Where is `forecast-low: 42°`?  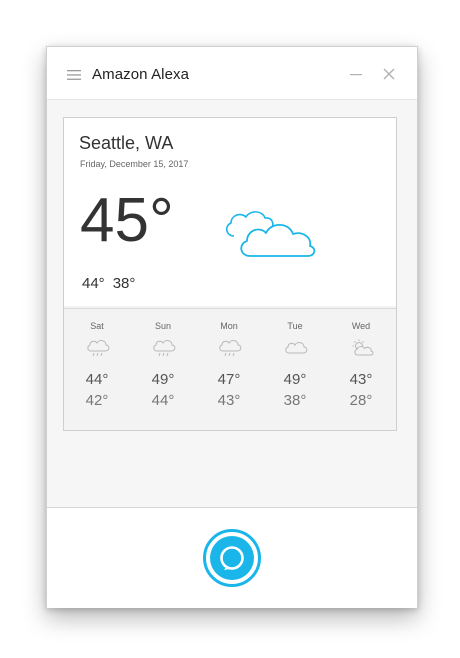 forecast-low: 42° is located at coordinates (97, 400).